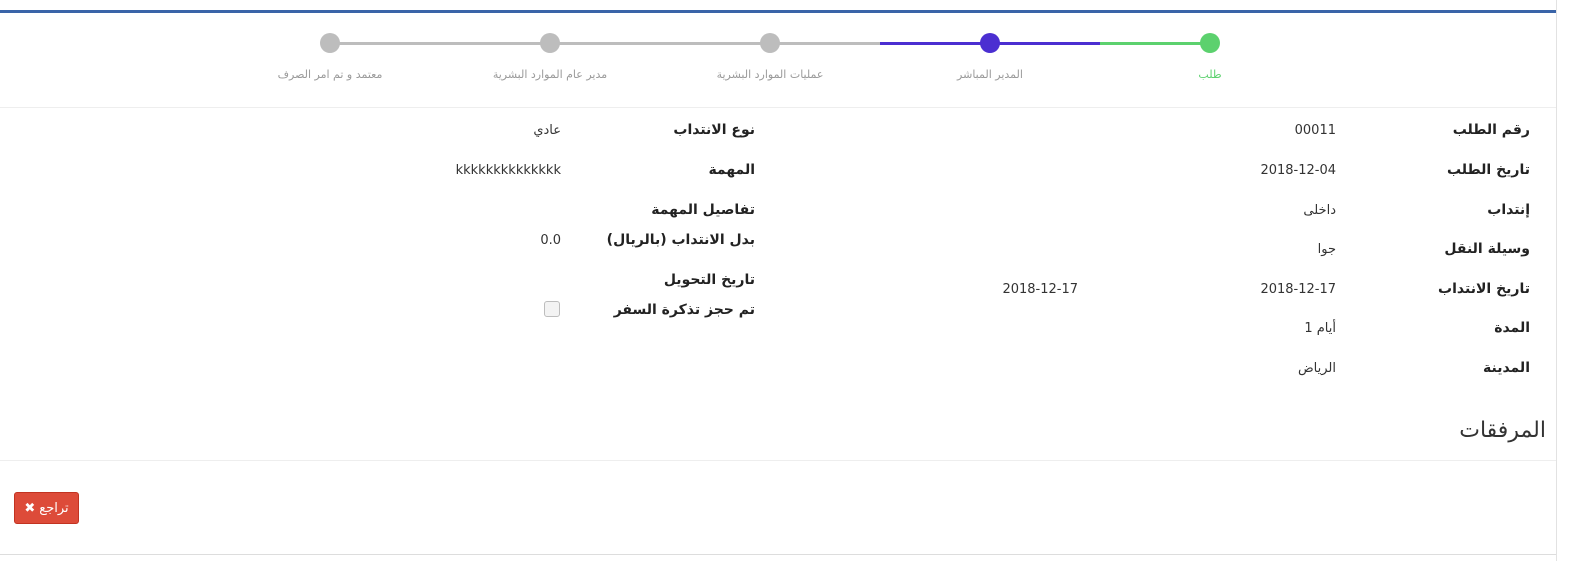 The width and height of the screenshot is (1581, 561). I want to click on scrollbar-track, so click(1568, 280).